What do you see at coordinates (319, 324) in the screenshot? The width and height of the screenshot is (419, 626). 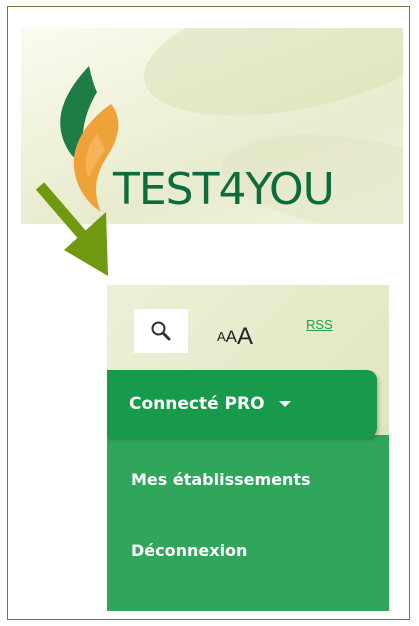 I see `rss-link: RSS` at bounding box center [319, 324].